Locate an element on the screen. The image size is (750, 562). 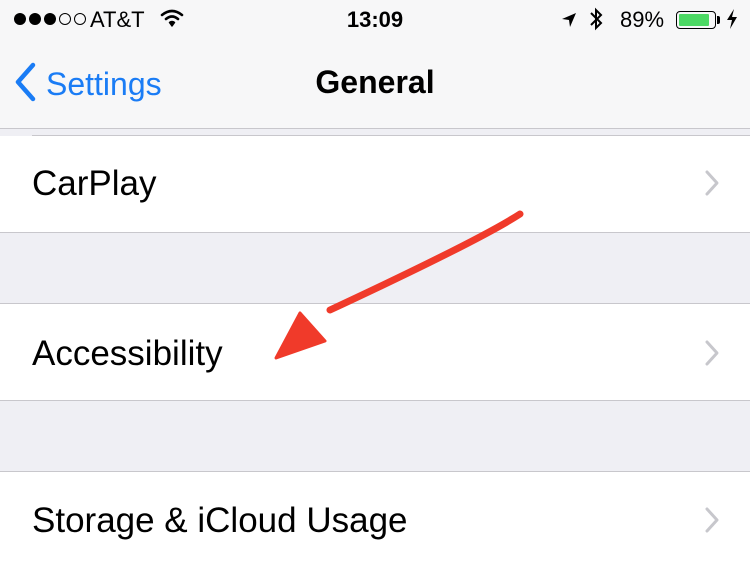
row-storage-label: Storage & iCloud Usage is located at coordinates (220, 520).